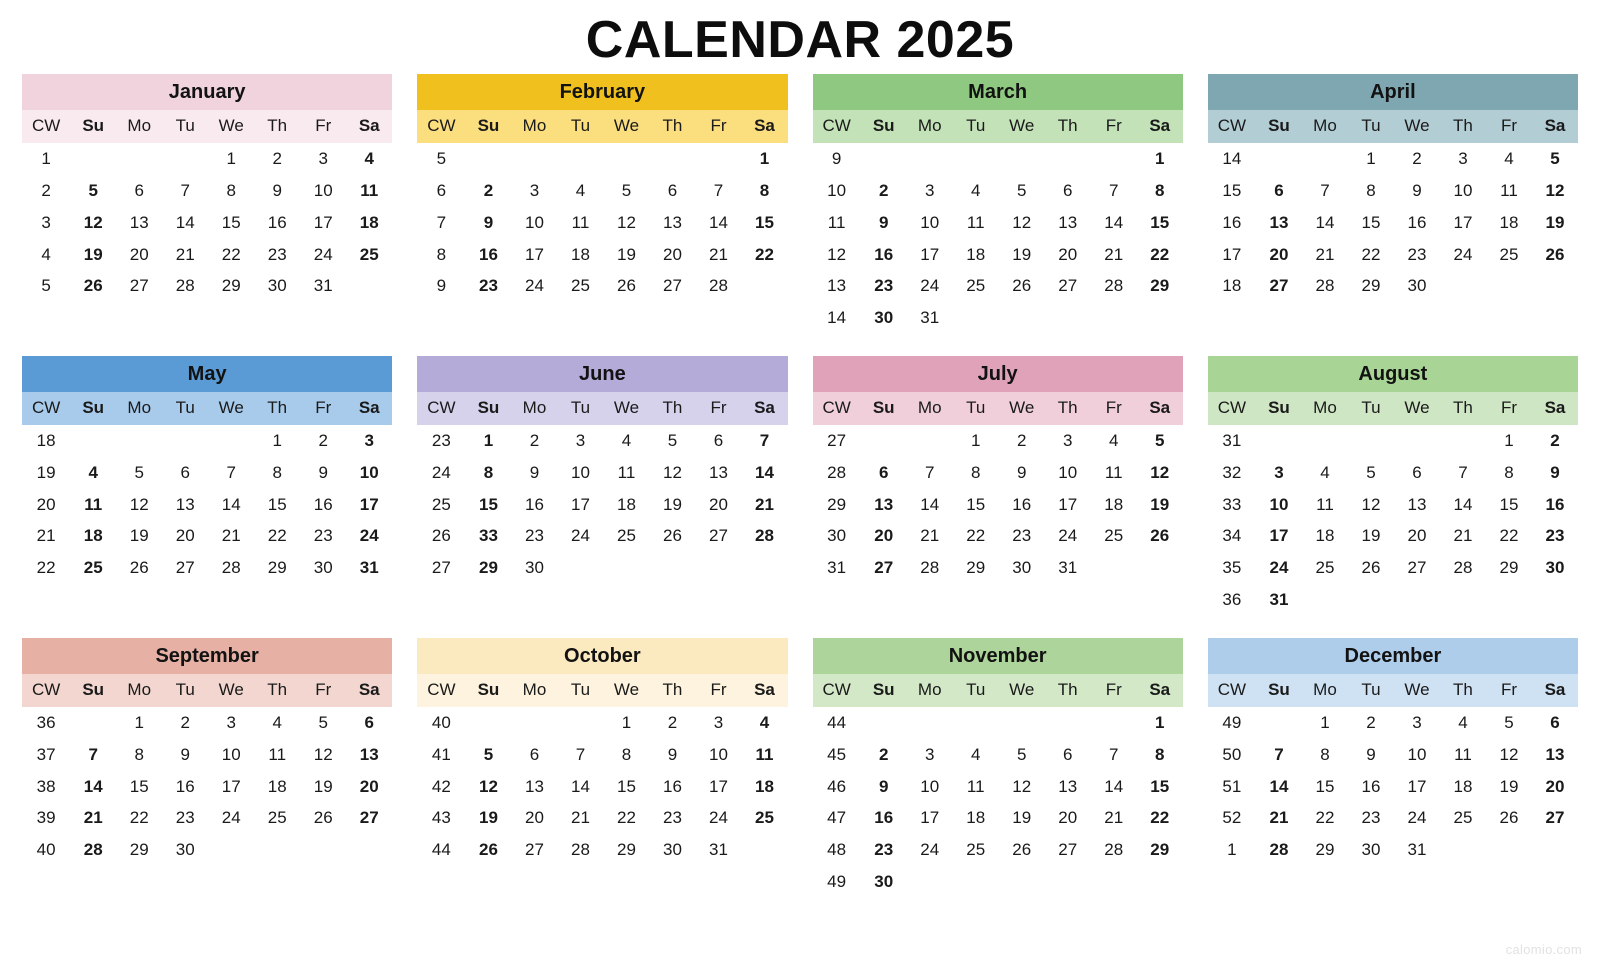 The height and width of the screenshot is (967, 1600). Describe the element at coordinates (580, 536) in the screenshot. I see `day-cell: 24` at that location.